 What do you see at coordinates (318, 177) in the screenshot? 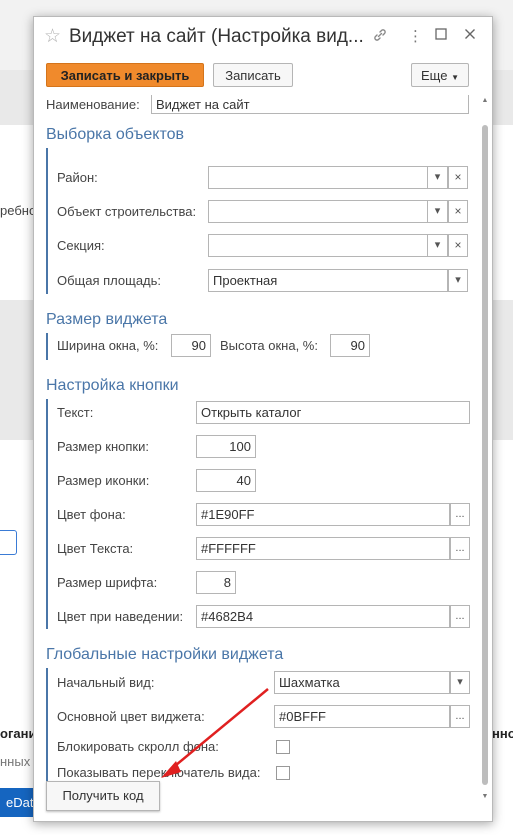
I see `district-field` at bounding box center [318, 177].